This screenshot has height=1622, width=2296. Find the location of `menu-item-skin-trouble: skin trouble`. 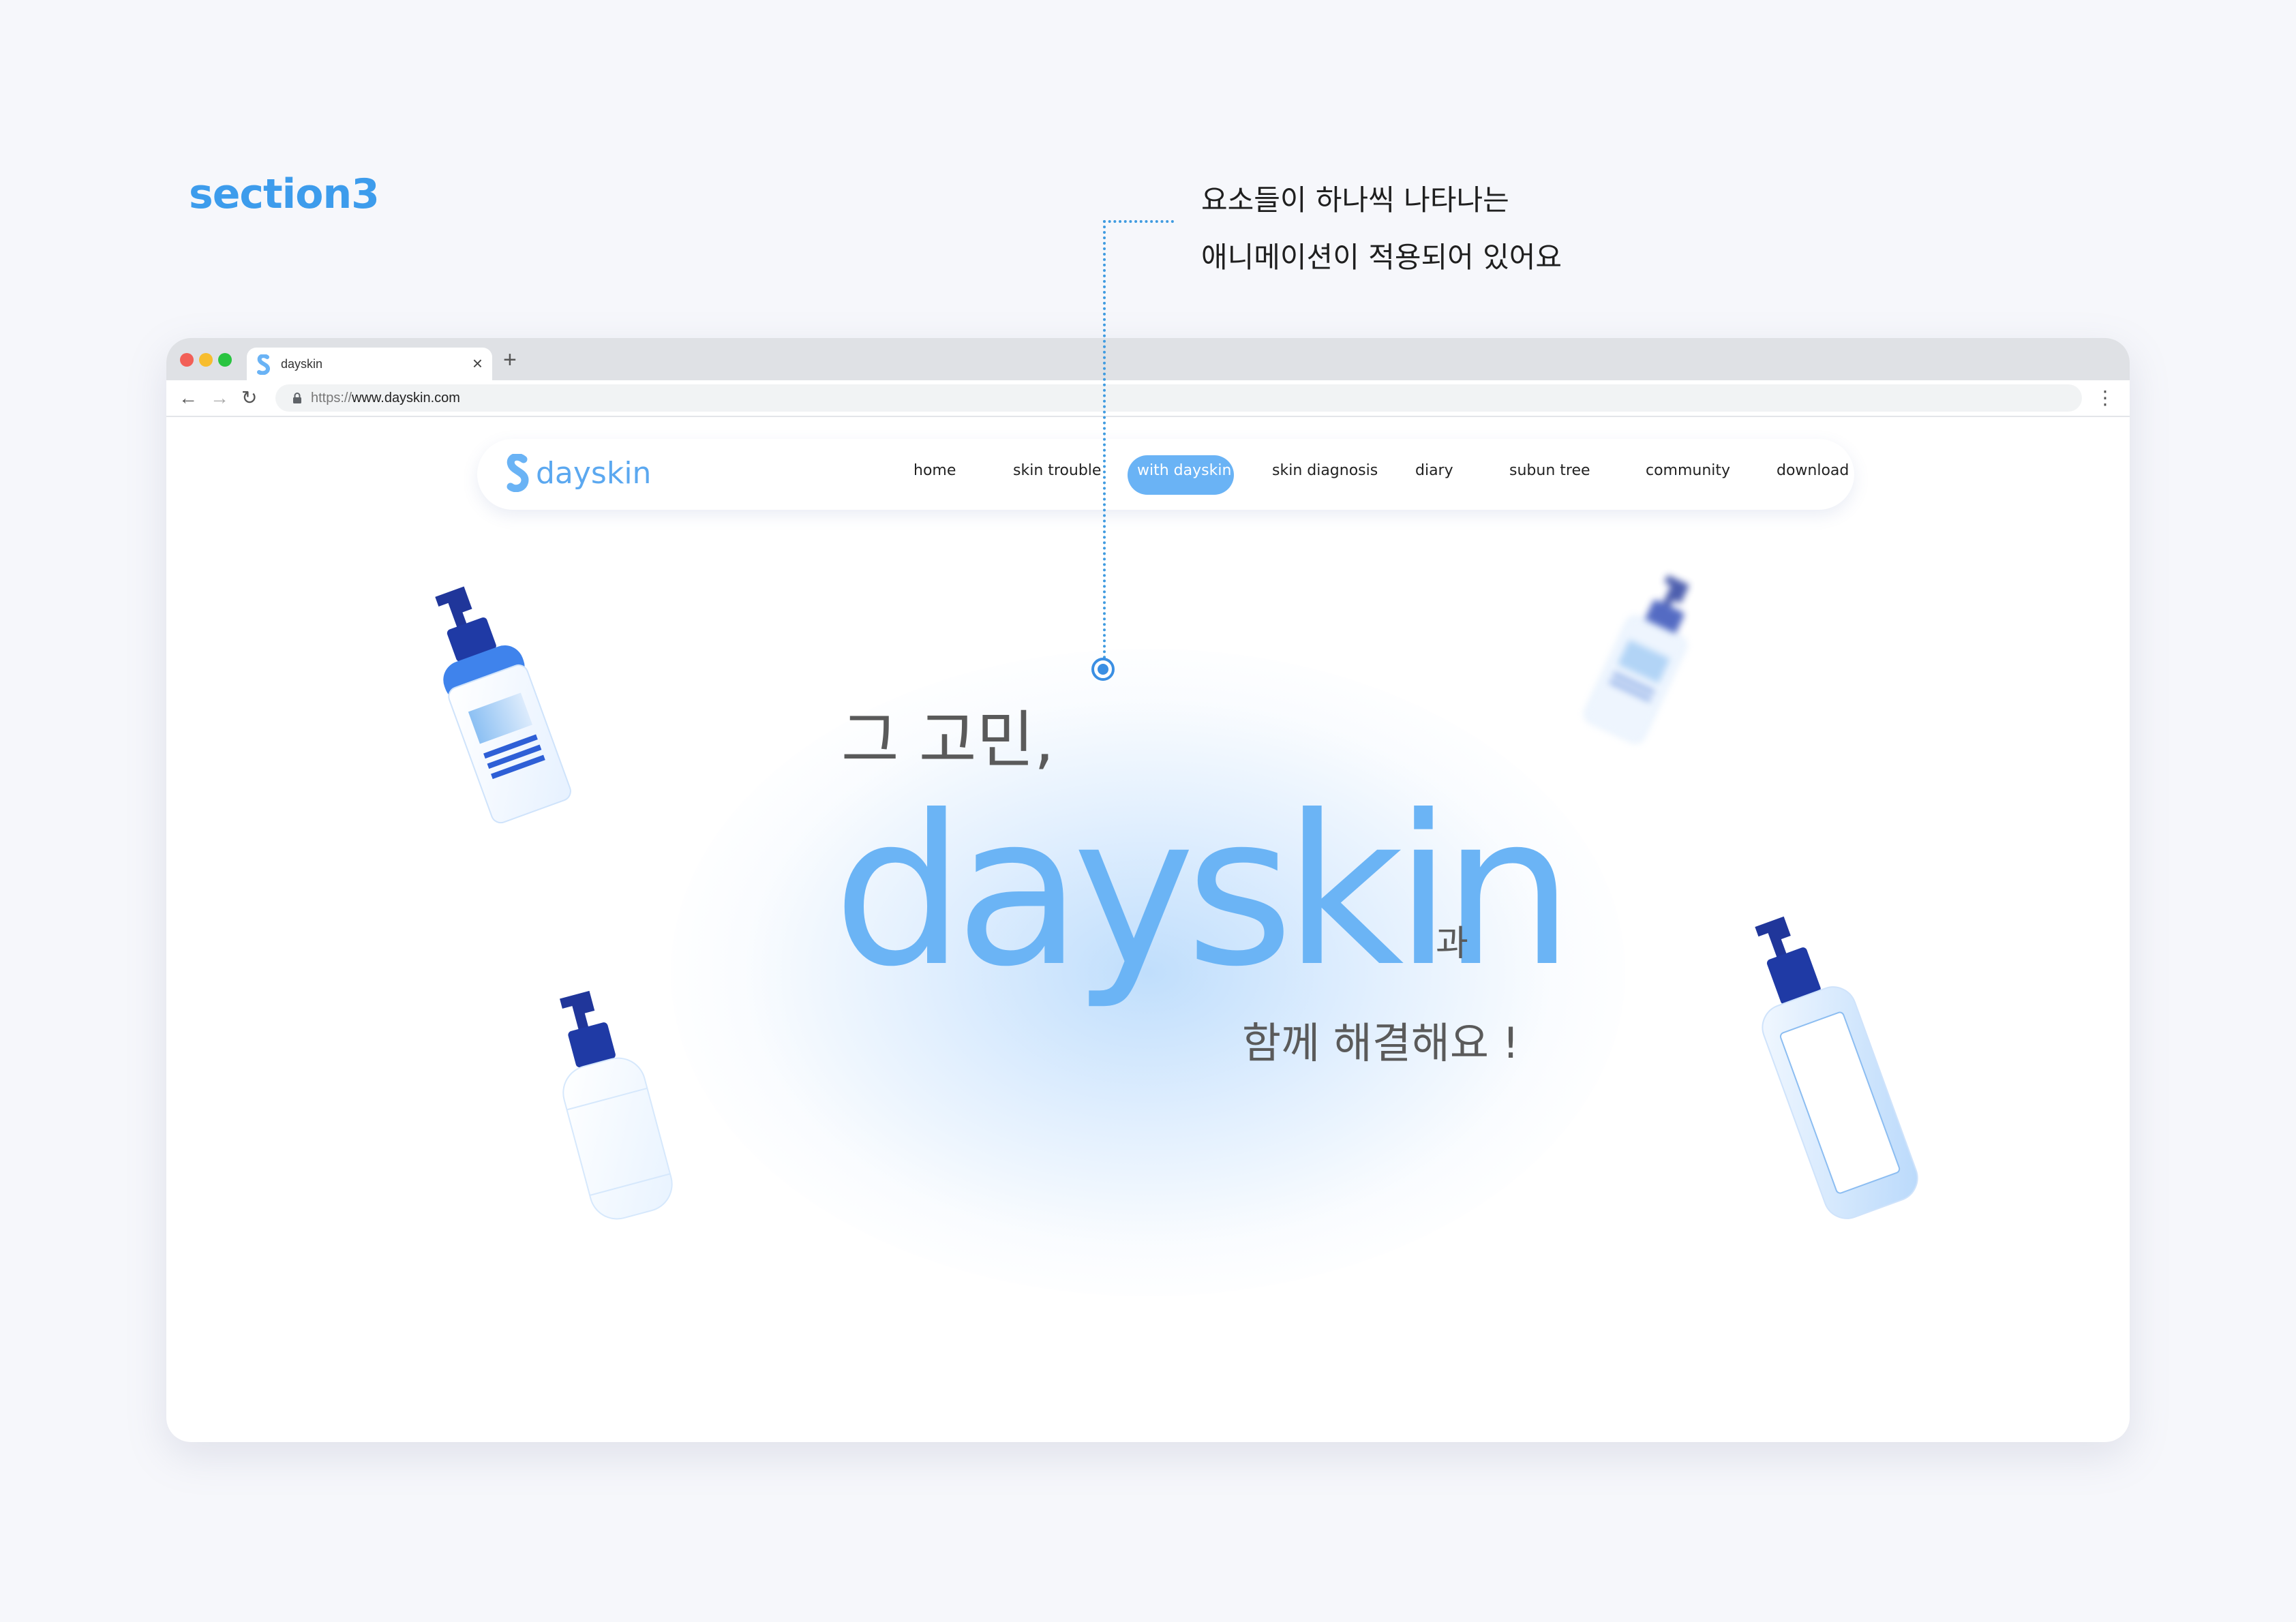

menu-item-skin-trouble: skin trouble is located at coordinates (1057, 470).